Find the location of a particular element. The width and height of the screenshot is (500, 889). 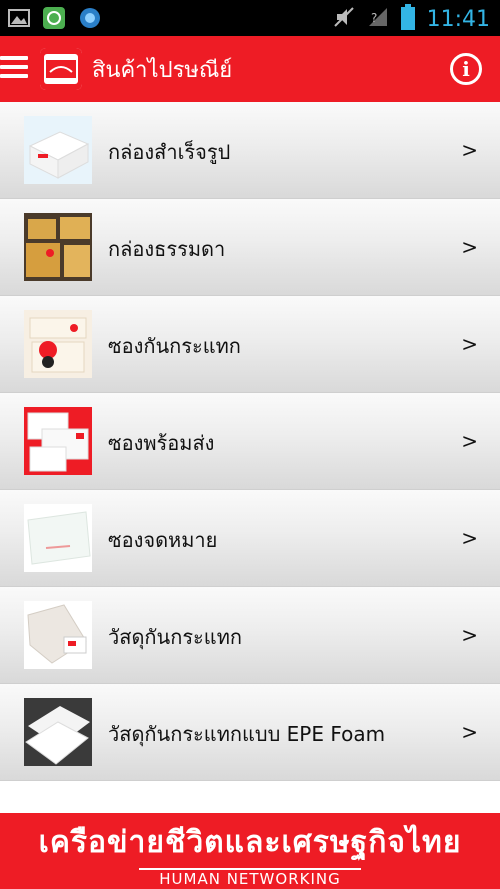

cushioning-material-thumbnail is located at coordinates (58, 635).